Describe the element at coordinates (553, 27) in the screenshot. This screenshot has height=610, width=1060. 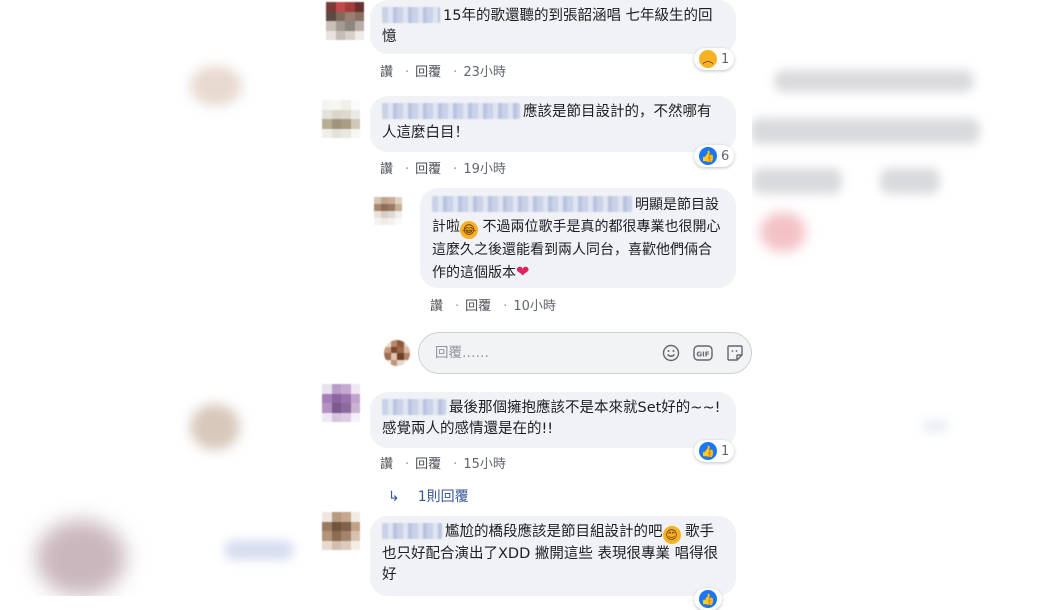
I see `comment-bubble: 15年的歌還聽的到張韶涵唱 七年級生的回憶` at that location.